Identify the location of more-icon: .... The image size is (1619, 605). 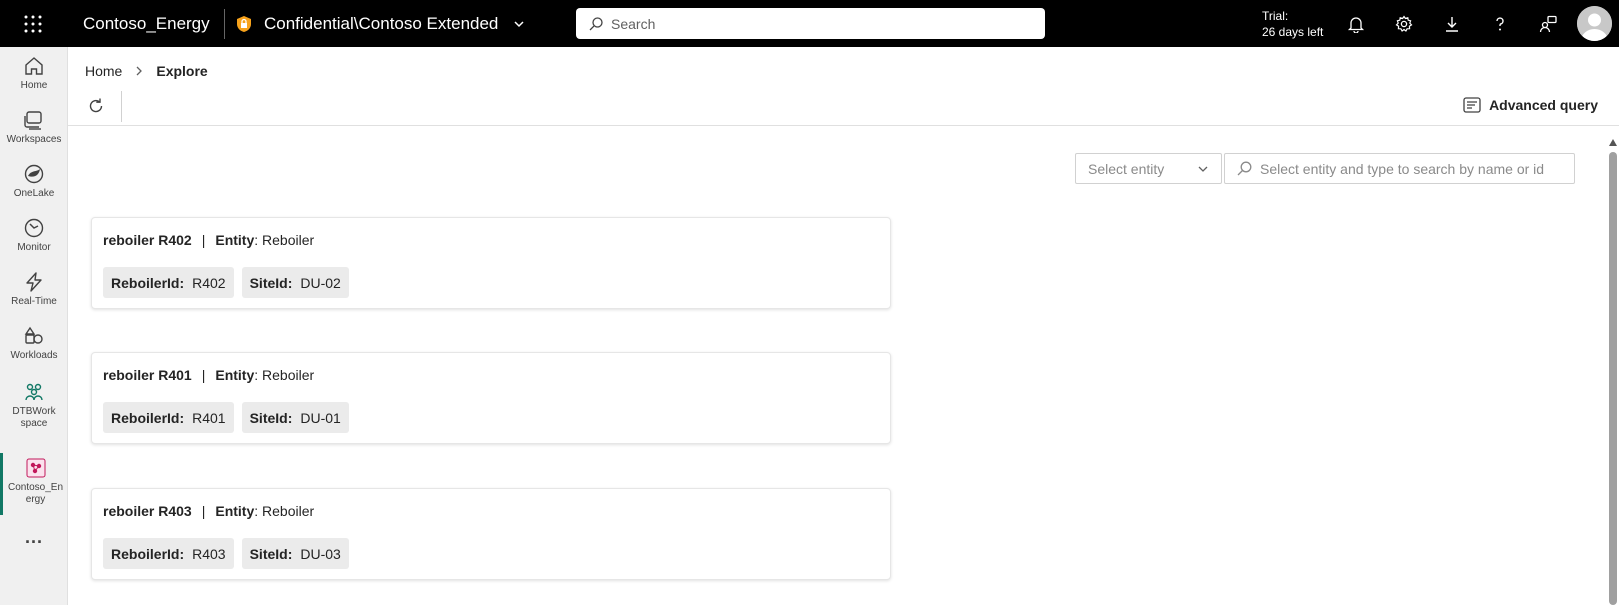
(33, 537).